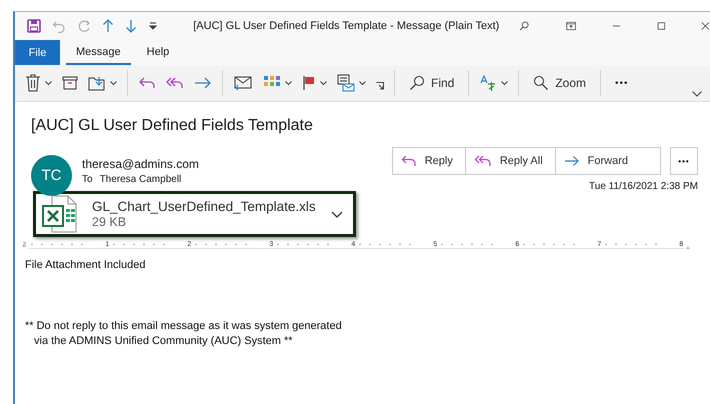 Image resolution: width=710 pixels, height=404 pixels. Describe the element at coordinates (541, 83) in the screenshot. I see `zoom-icon` at that location.